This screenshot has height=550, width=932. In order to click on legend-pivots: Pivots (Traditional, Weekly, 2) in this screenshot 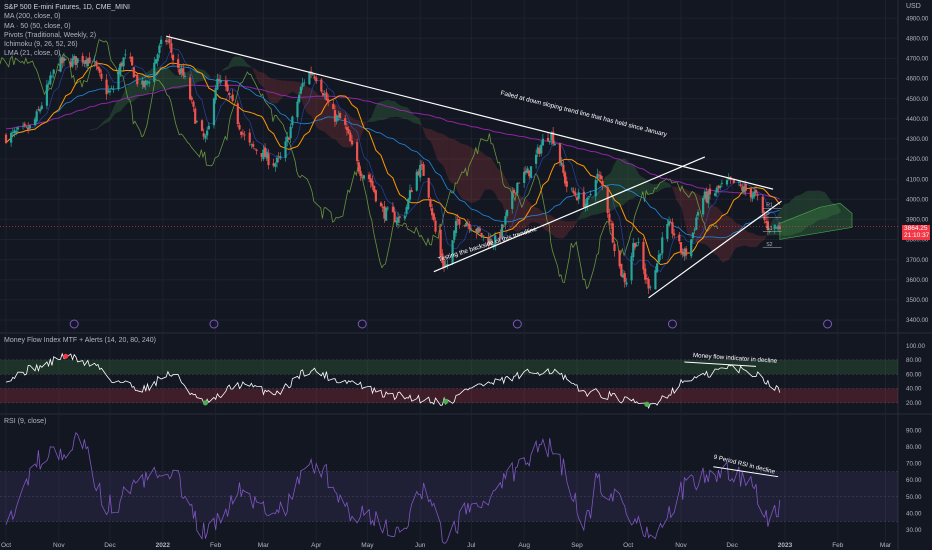, I will do `click(67, 35)`.